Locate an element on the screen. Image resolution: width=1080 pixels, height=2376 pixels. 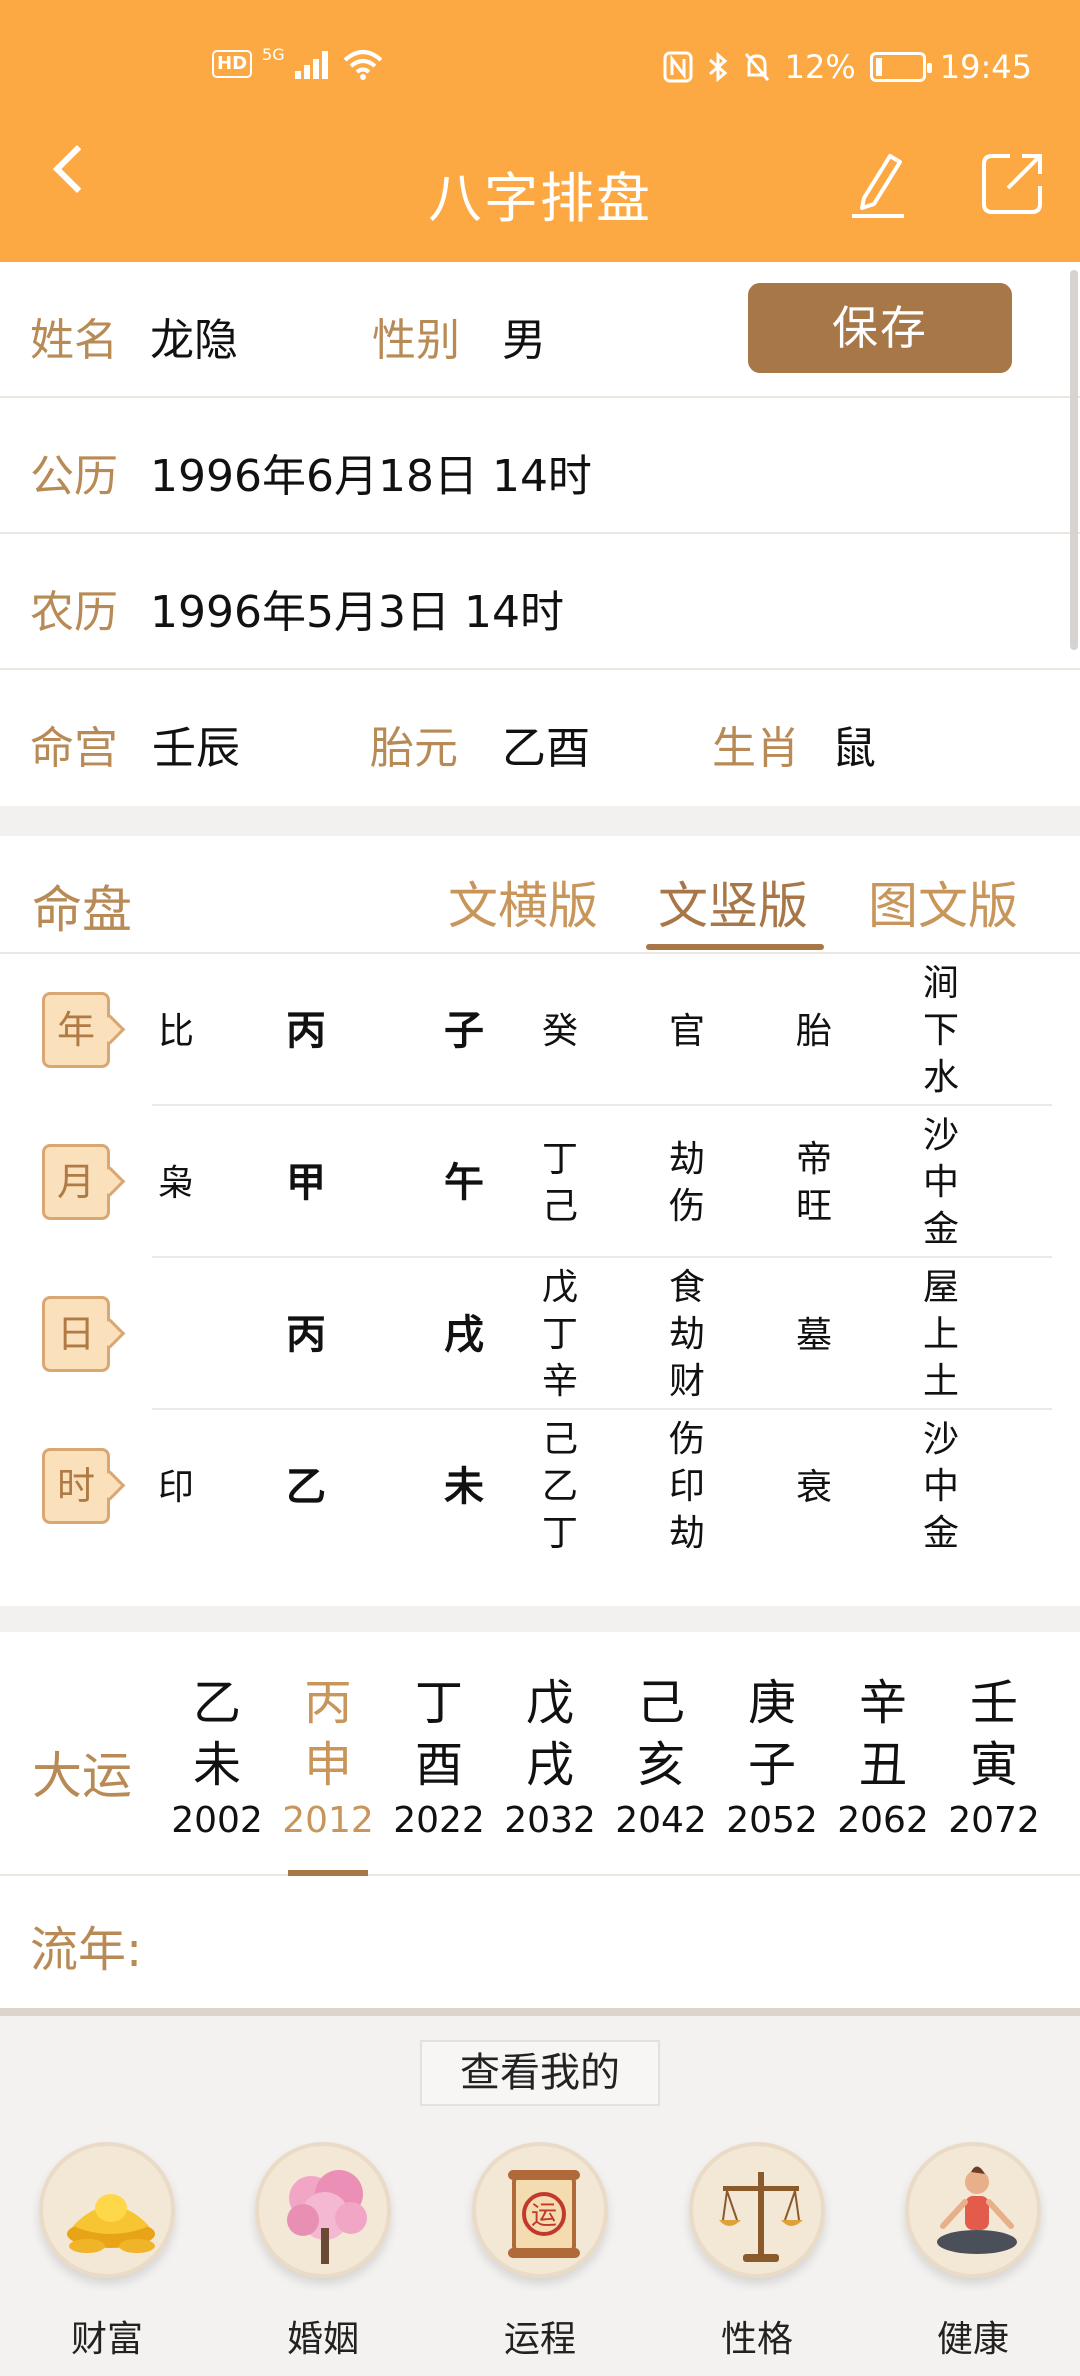
minggong-label: 命宫 is located at coordinates (74, 748).